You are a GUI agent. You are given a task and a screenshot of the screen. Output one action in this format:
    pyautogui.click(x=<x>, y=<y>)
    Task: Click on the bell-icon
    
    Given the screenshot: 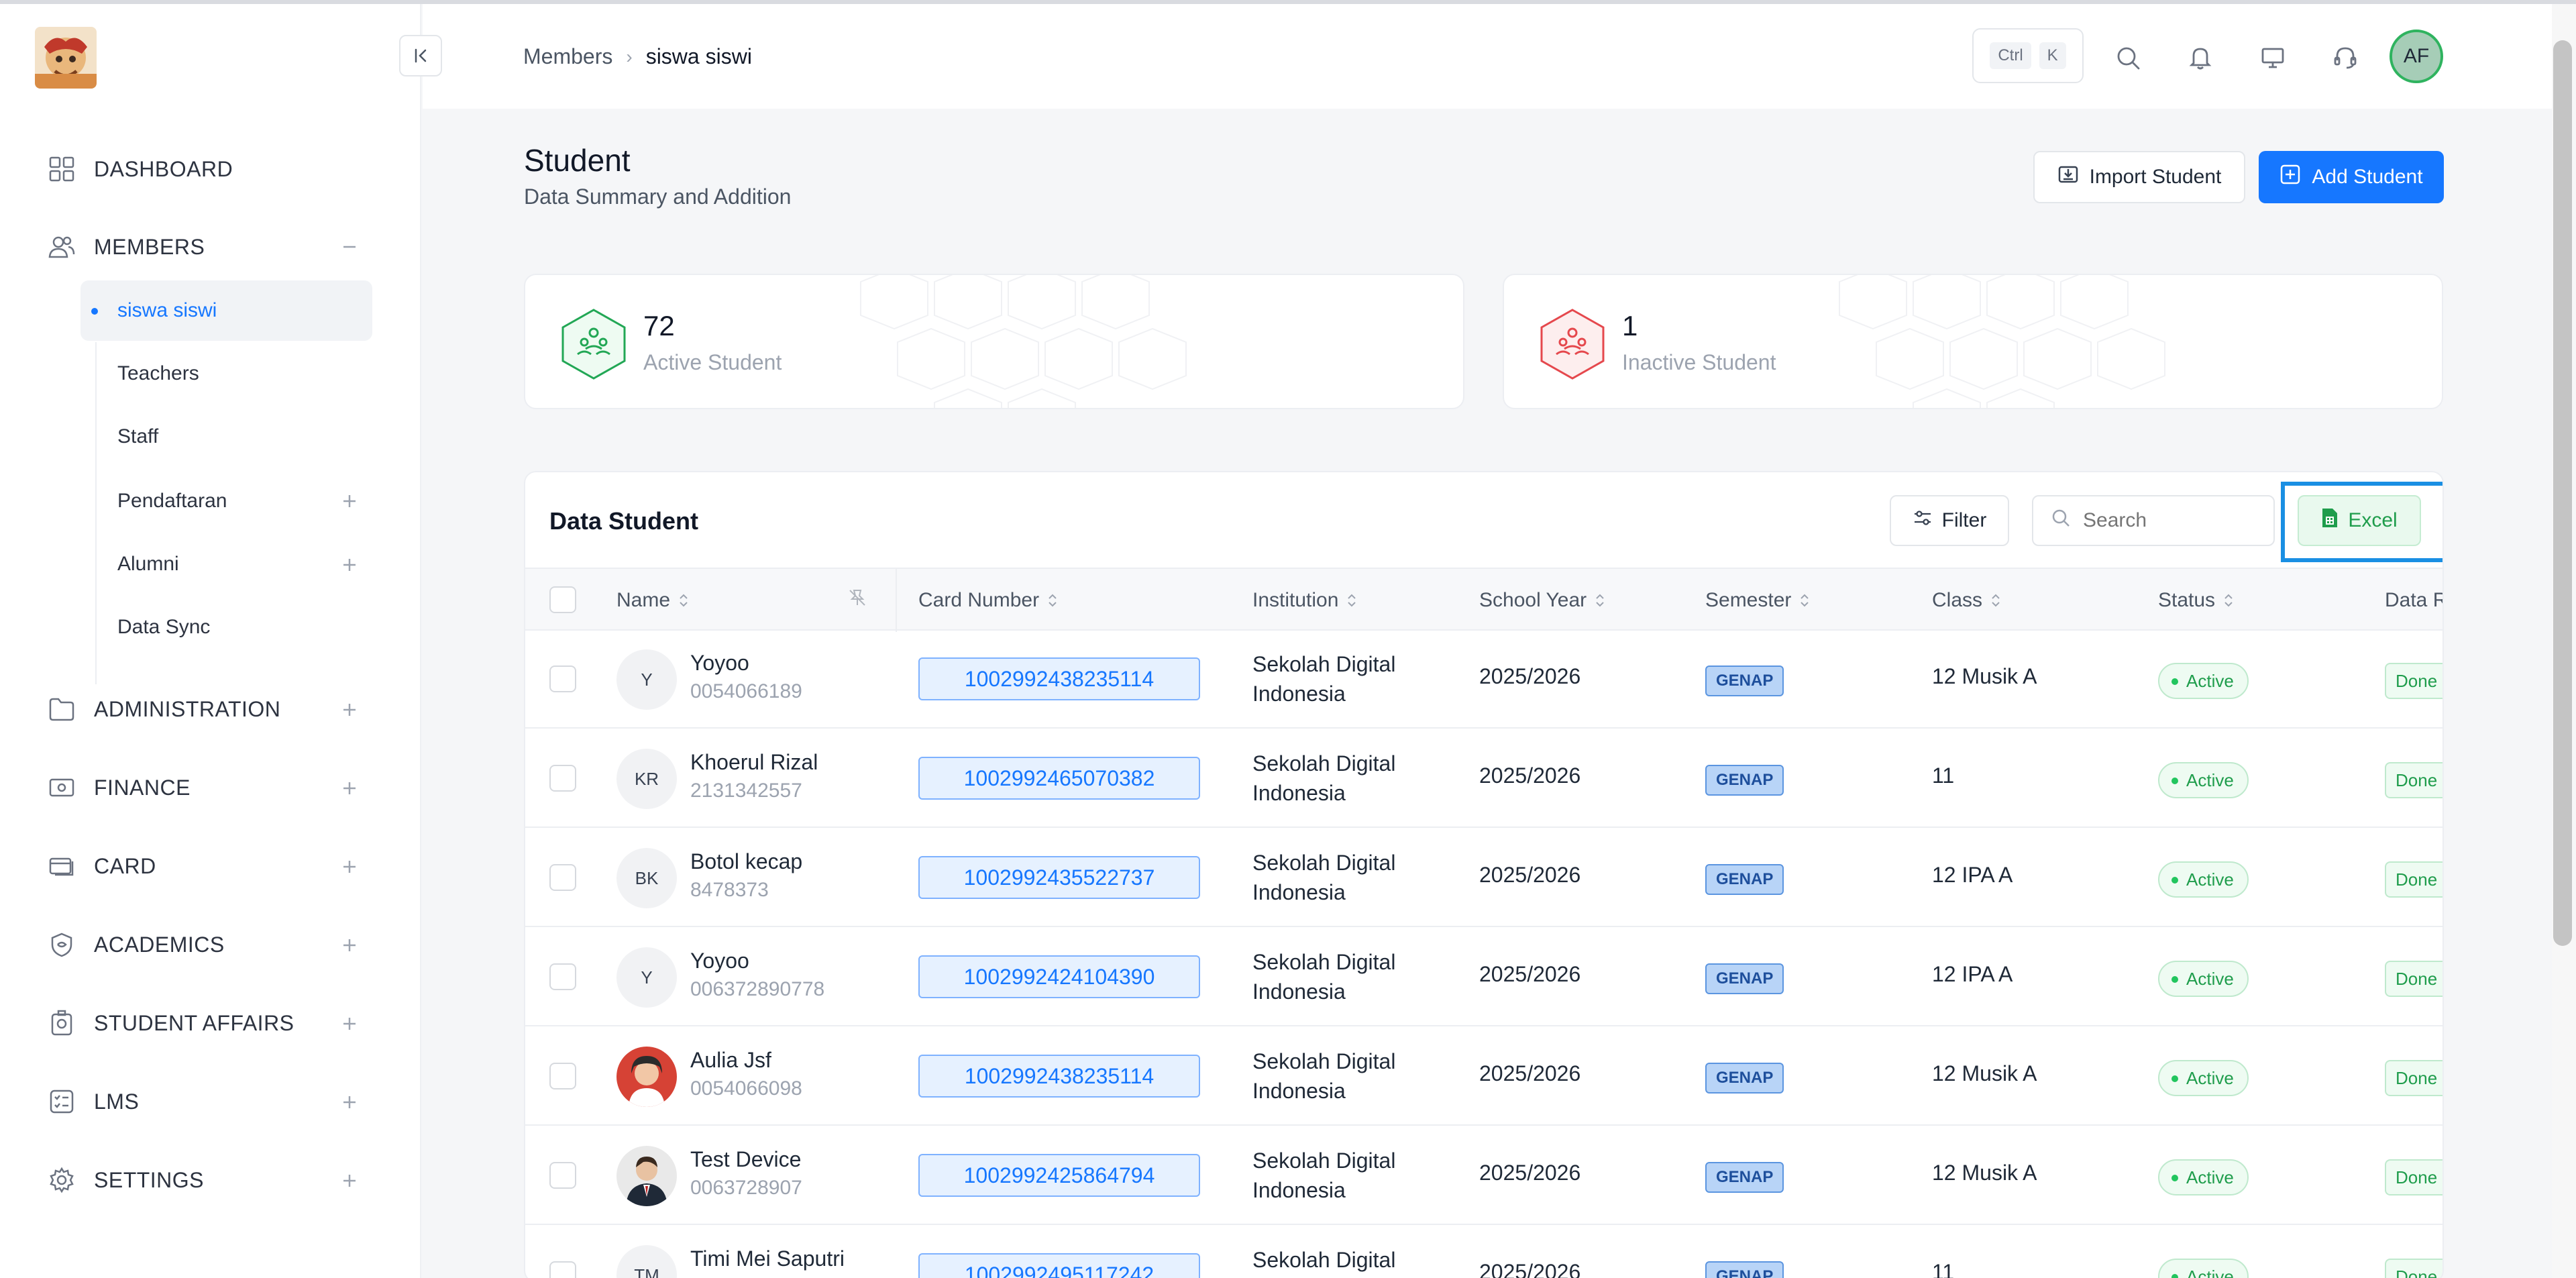 What is the action you would take?
    pyautogui.click(x=2200, y=57)
    